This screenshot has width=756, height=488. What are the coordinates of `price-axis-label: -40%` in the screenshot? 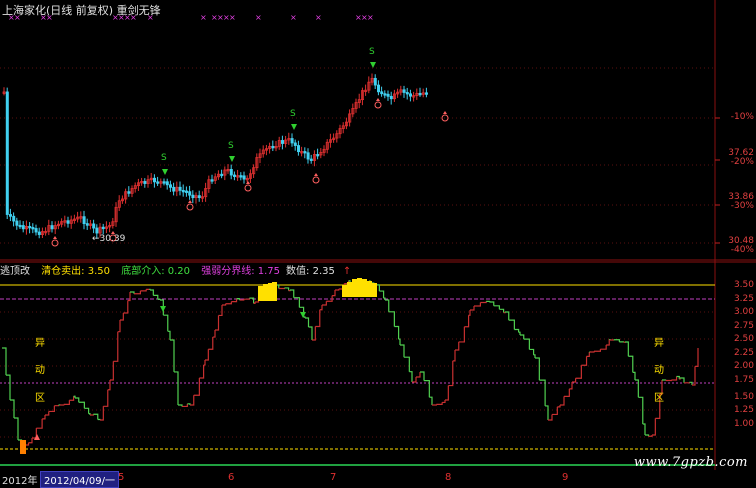 It's located at (742, 250).